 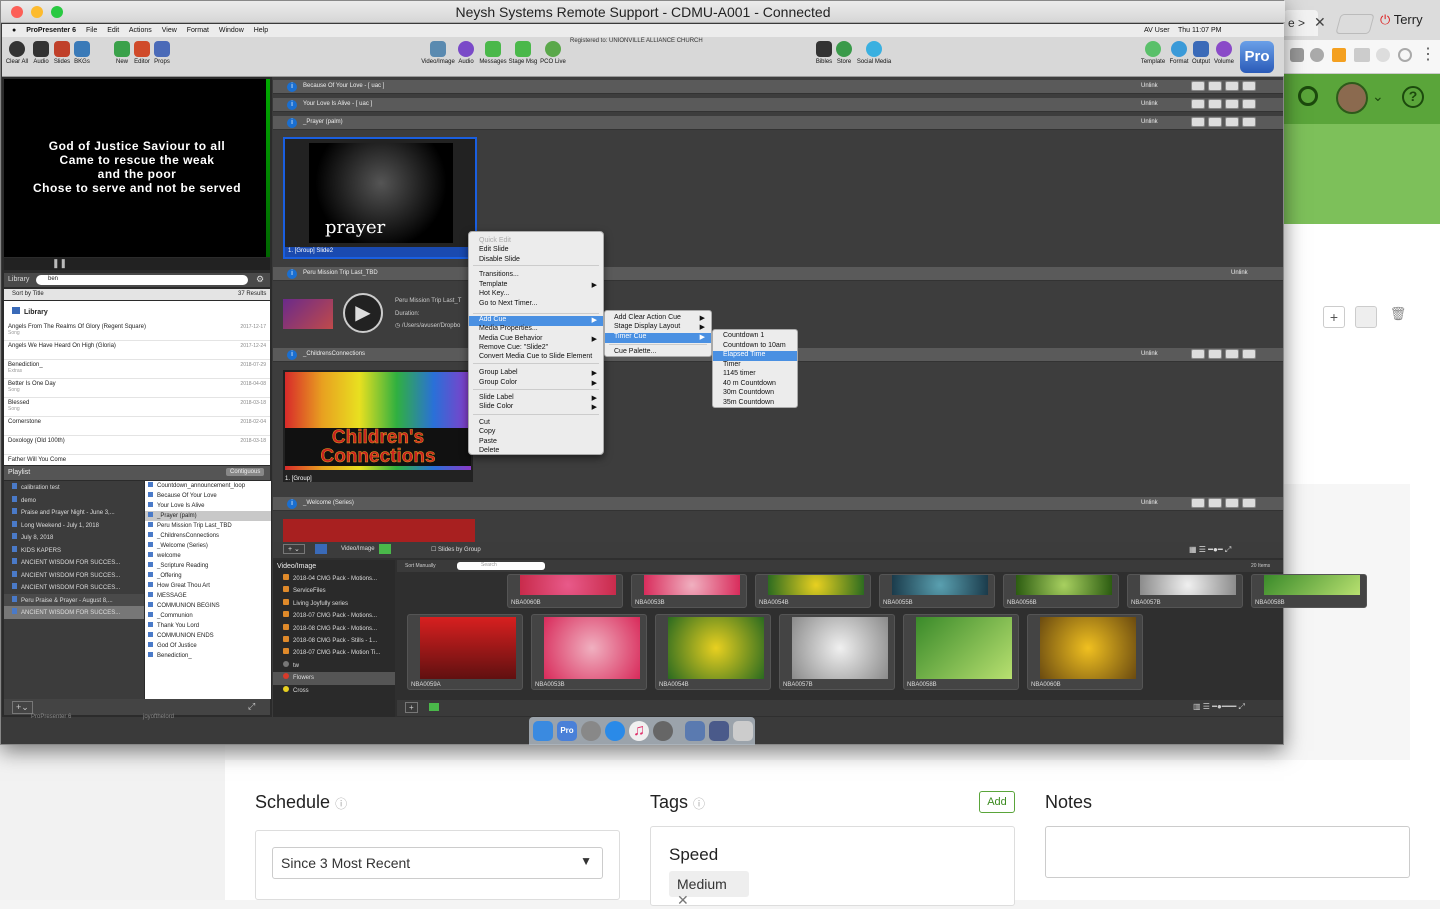 I want to click on extension-icon, so click(x=1297, y=55).